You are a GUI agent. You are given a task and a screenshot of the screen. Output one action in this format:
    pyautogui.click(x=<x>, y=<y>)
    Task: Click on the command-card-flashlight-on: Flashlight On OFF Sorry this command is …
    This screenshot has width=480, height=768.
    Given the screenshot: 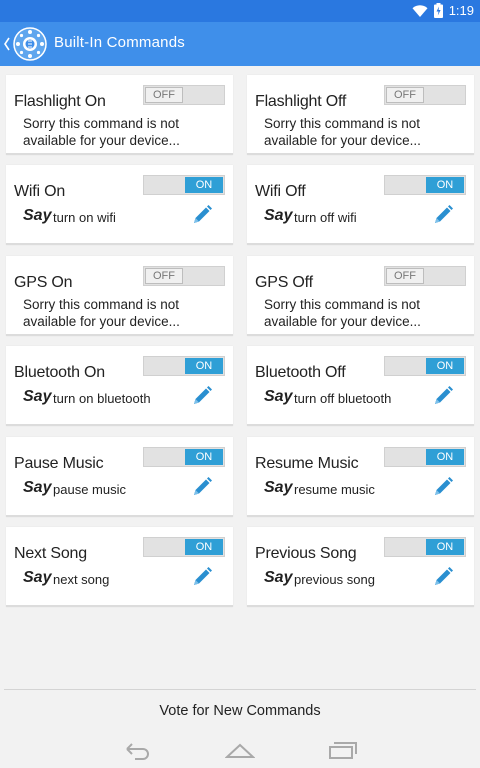 What is the action you would take?
    pyautogui.click(x=119, y=115)
    